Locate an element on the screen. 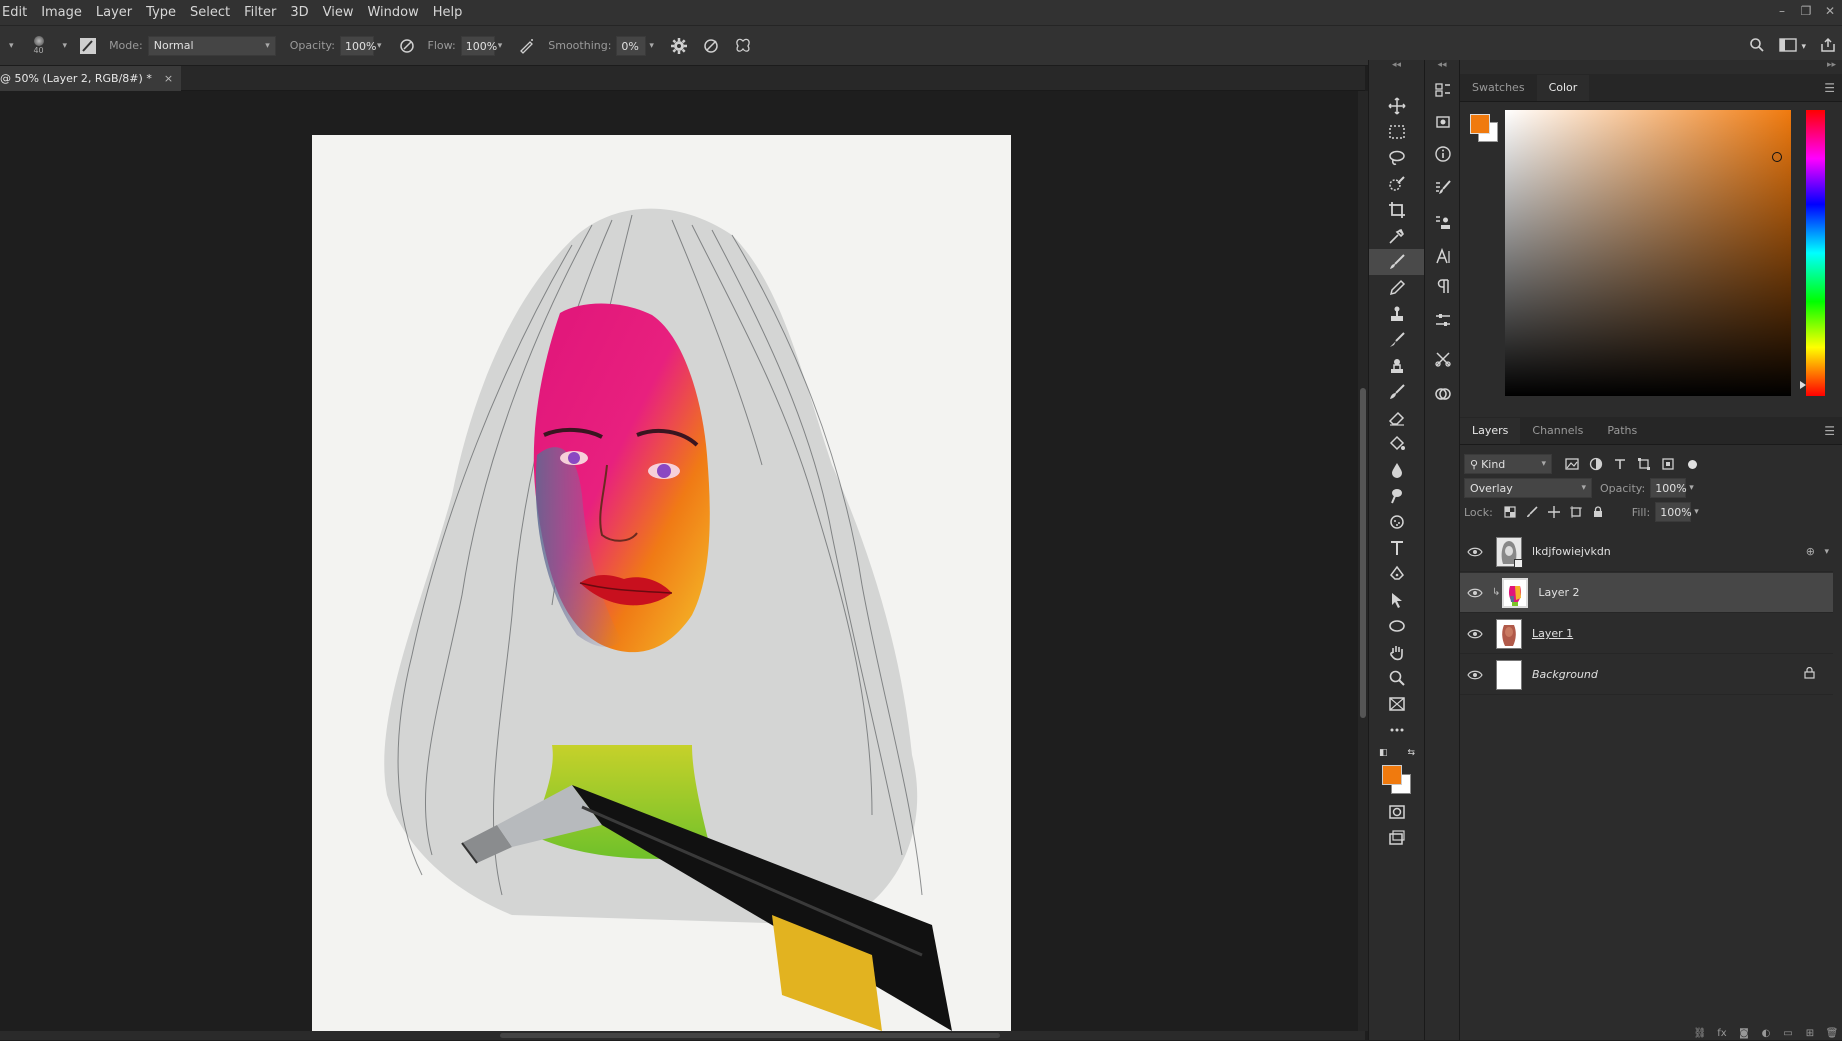  sponge-tool-icon is located at coordinates (1397, 522).